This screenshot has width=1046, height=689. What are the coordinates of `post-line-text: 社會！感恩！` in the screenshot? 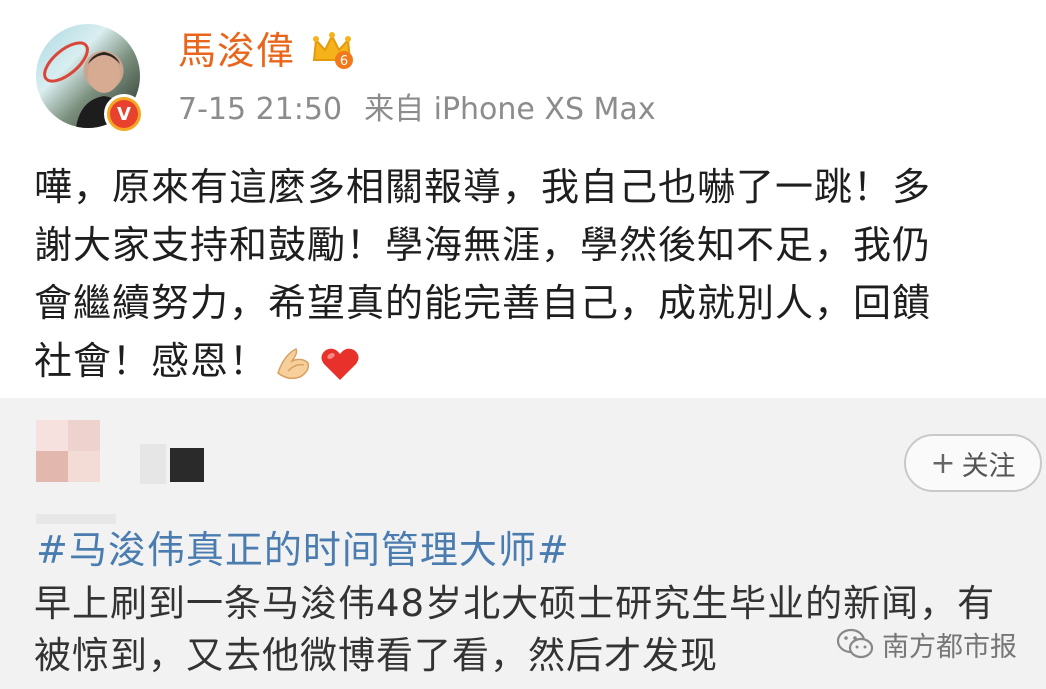 It's located at (151, 361).